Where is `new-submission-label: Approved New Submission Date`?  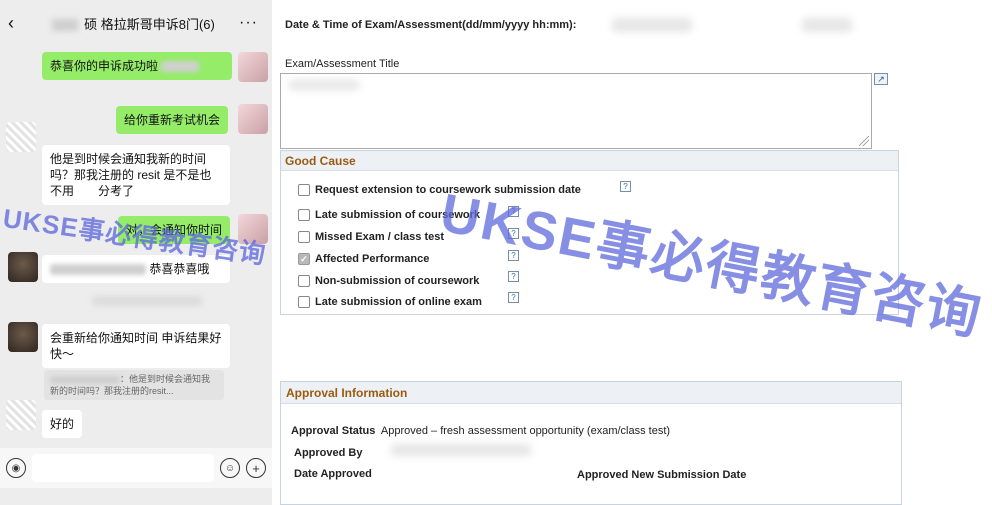
new-submission-label: Approved New Submission Date is located at coordinates (662, 475).